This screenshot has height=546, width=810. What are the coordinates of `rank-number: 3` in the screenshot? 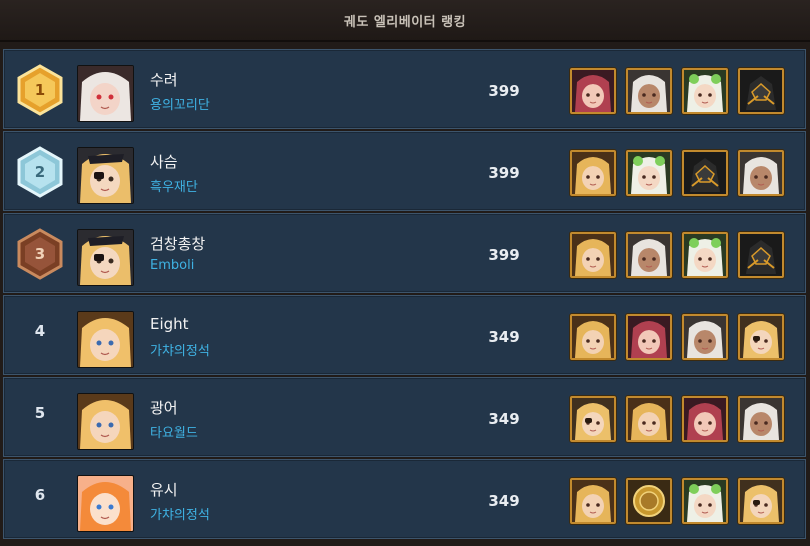 It's located at (40, 254).